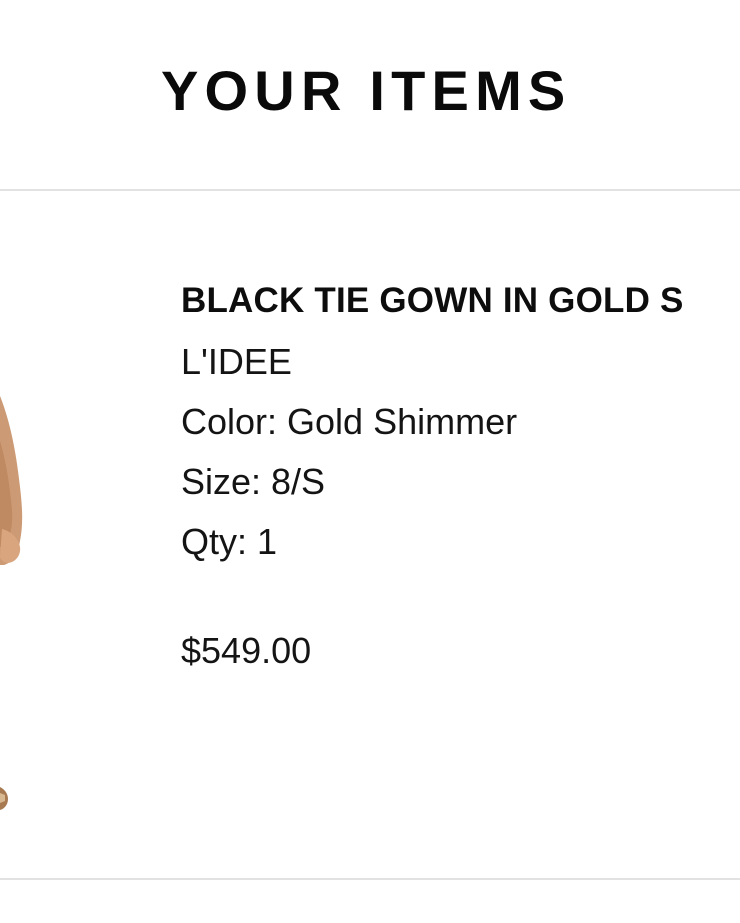  I want to click on product-color: Color: Gold Shimmer, so click(349, 421).